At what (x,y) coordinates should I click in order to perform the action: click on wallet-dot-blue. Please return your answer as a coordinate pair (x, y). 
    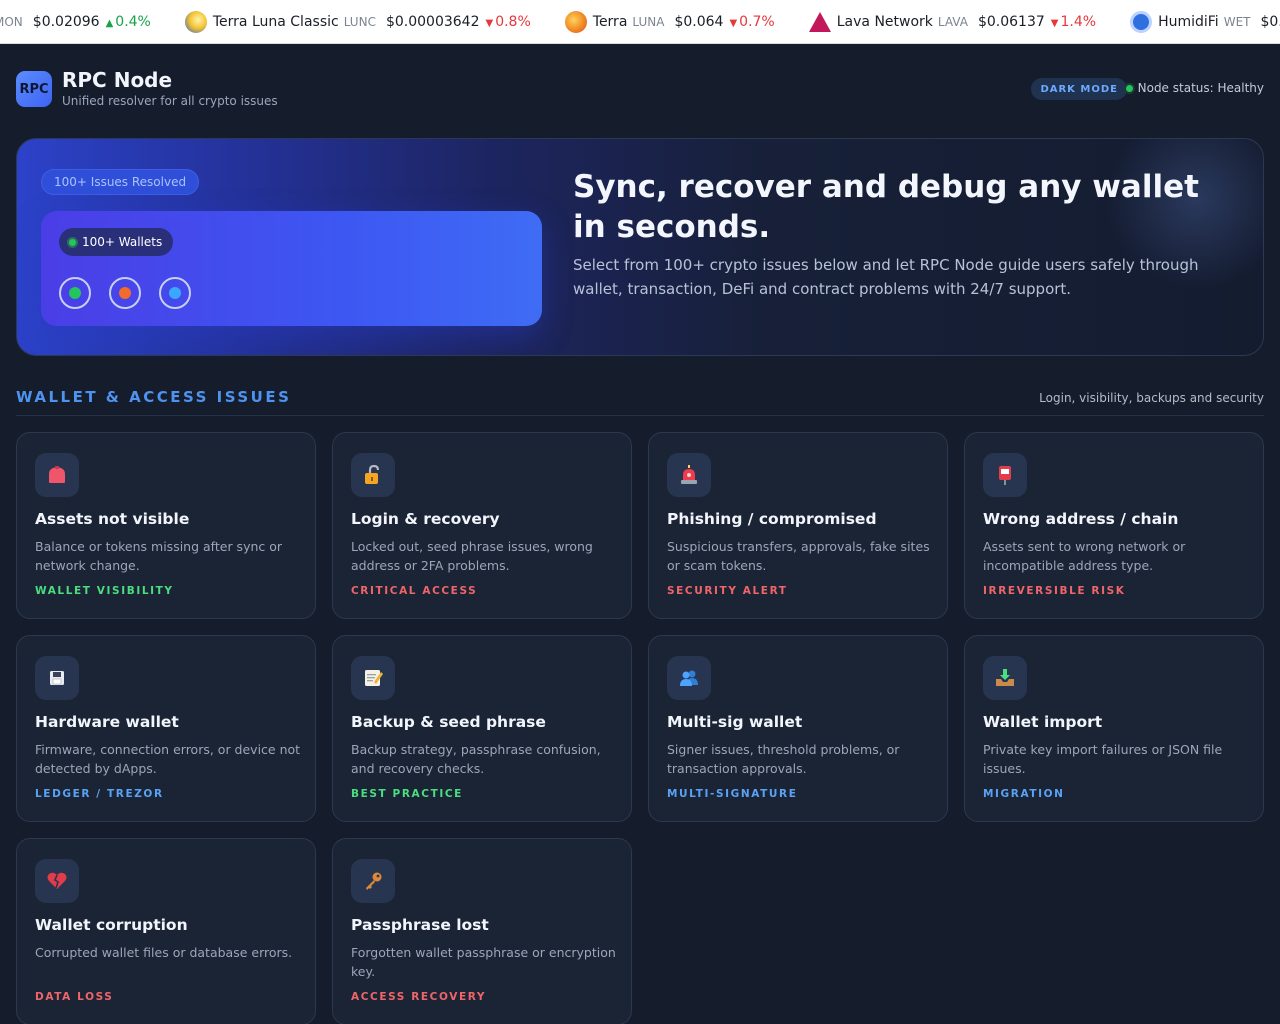
    Looking at the image, I should click on (175, 293).